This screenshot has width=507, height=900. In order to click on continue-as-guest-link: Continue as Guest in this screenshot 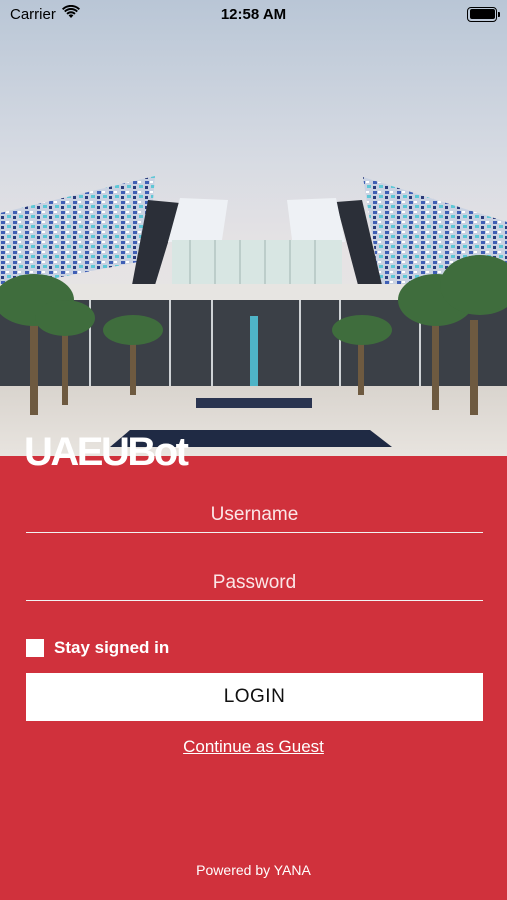, I will do `click(253, 747)`.